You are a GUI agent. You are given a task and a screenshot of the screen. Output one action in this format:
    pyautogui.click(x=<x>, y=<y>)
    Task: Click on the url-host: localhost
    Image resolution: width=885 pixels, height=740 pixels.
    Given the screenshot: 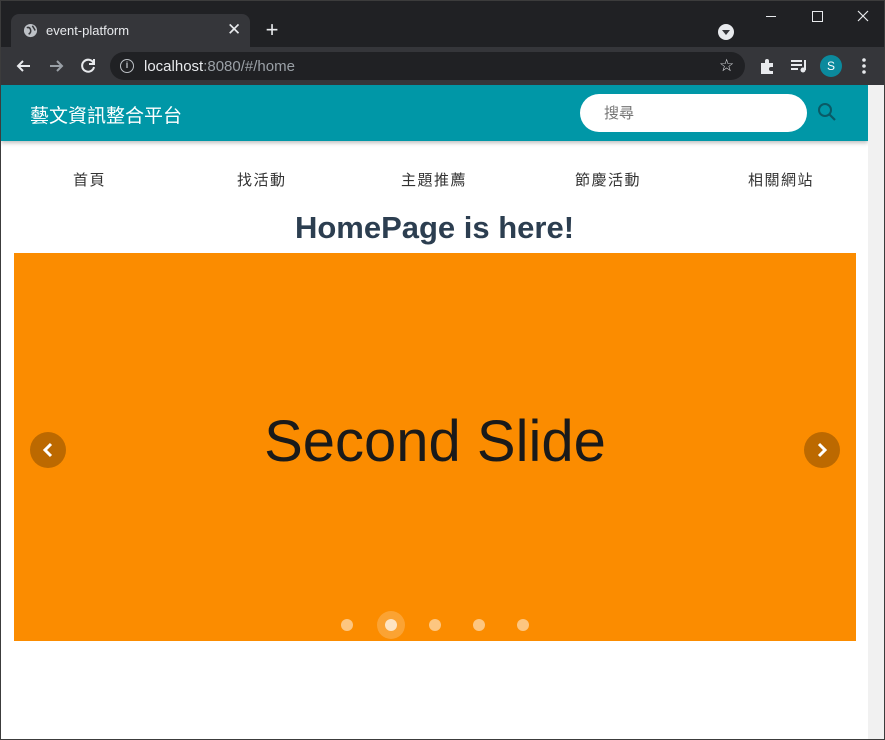 What is the action you would take?
    pyautogui.click(x=174, y=66)
    